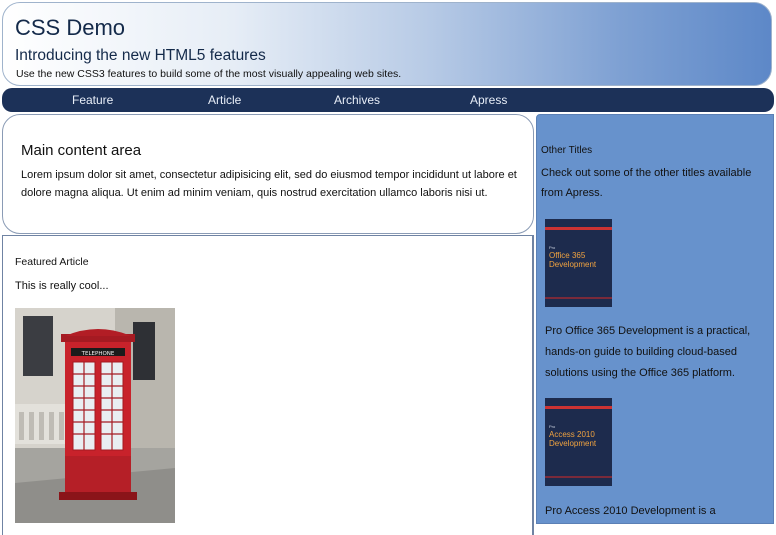 The height and width of the screenshot is (535, 776). What do you see at coordinates (357, 100) in the screenshot?
I see `nav-item-archives: Archives` at bounding box center [357, 100].